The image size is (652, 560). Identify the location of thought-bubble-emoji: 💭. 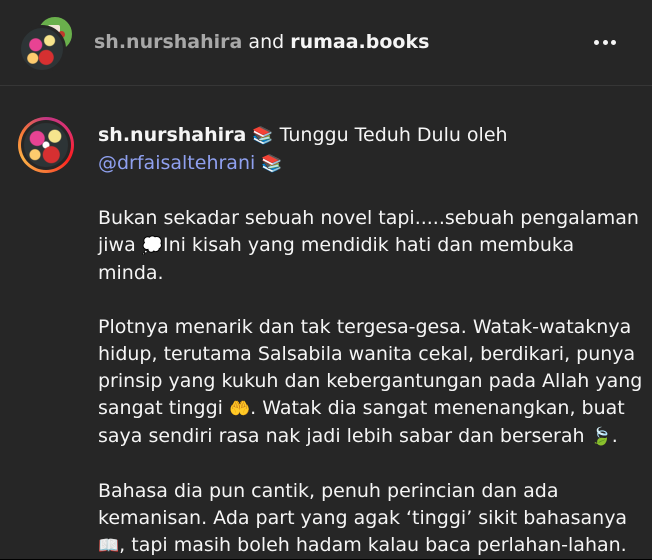
(152, 246).